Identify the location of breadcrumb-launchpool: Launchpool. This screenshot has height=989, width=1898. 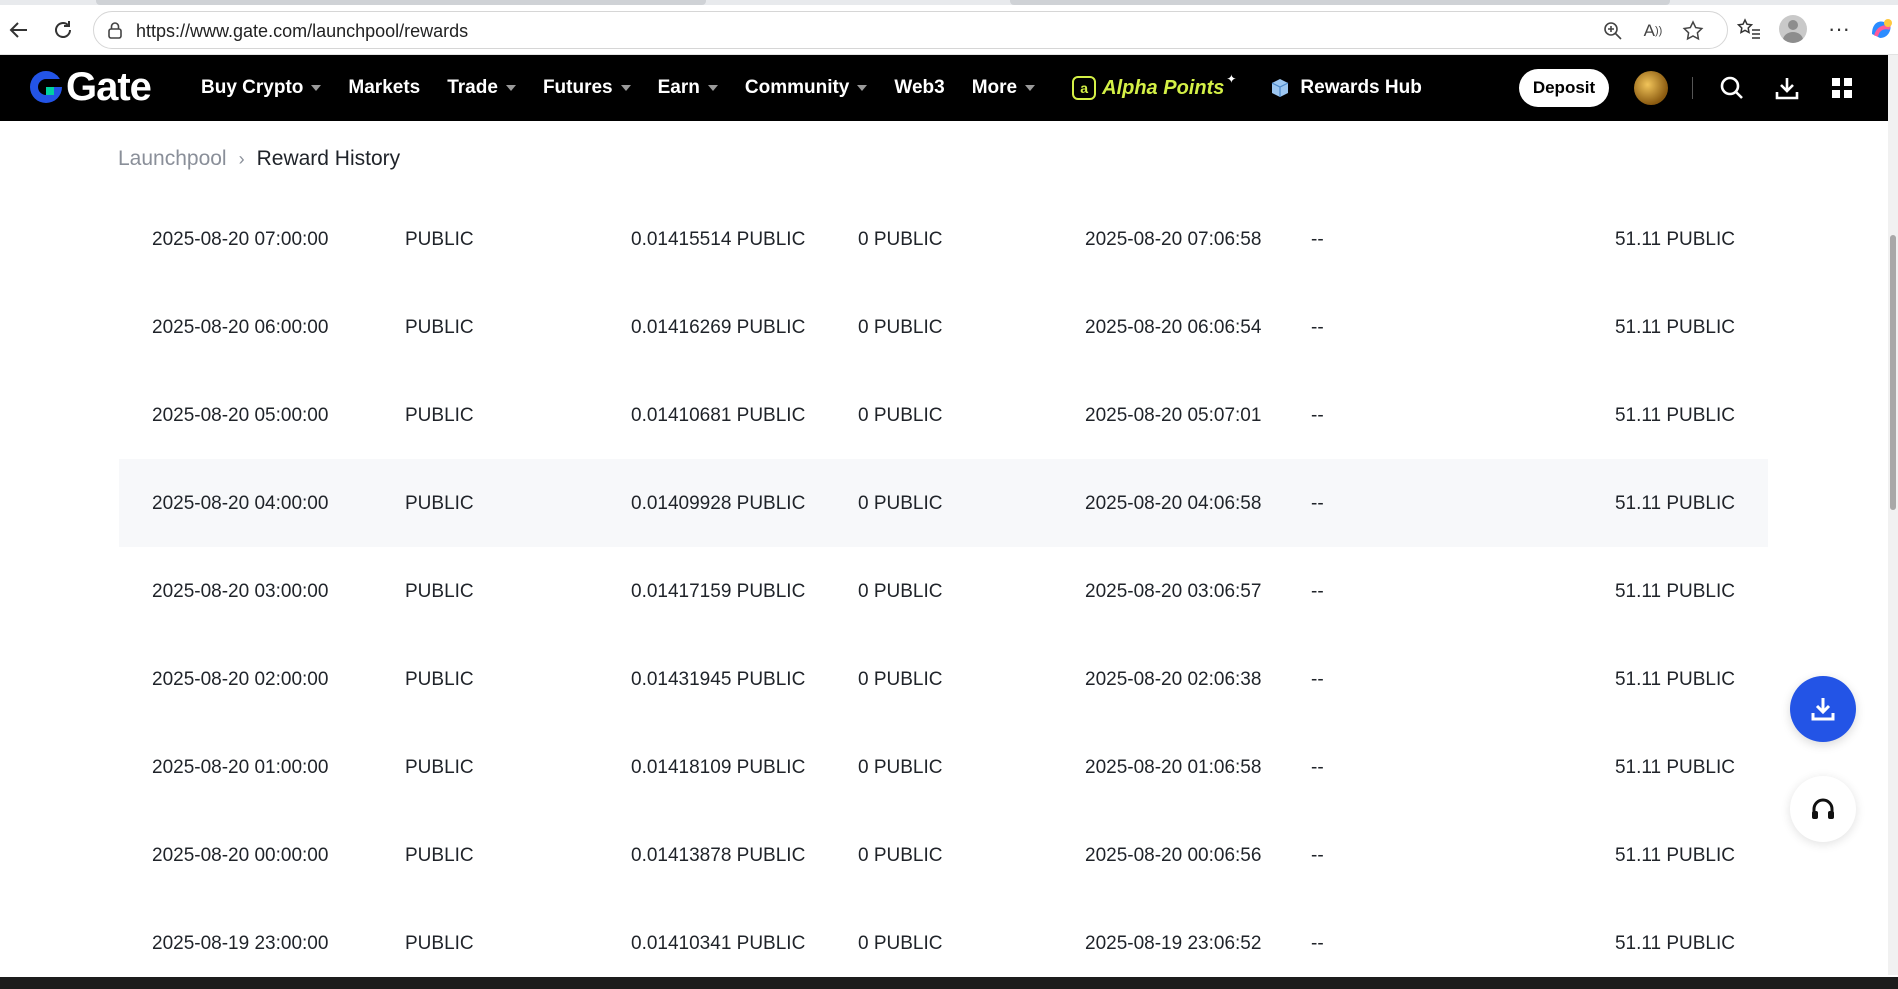
(172, 159).